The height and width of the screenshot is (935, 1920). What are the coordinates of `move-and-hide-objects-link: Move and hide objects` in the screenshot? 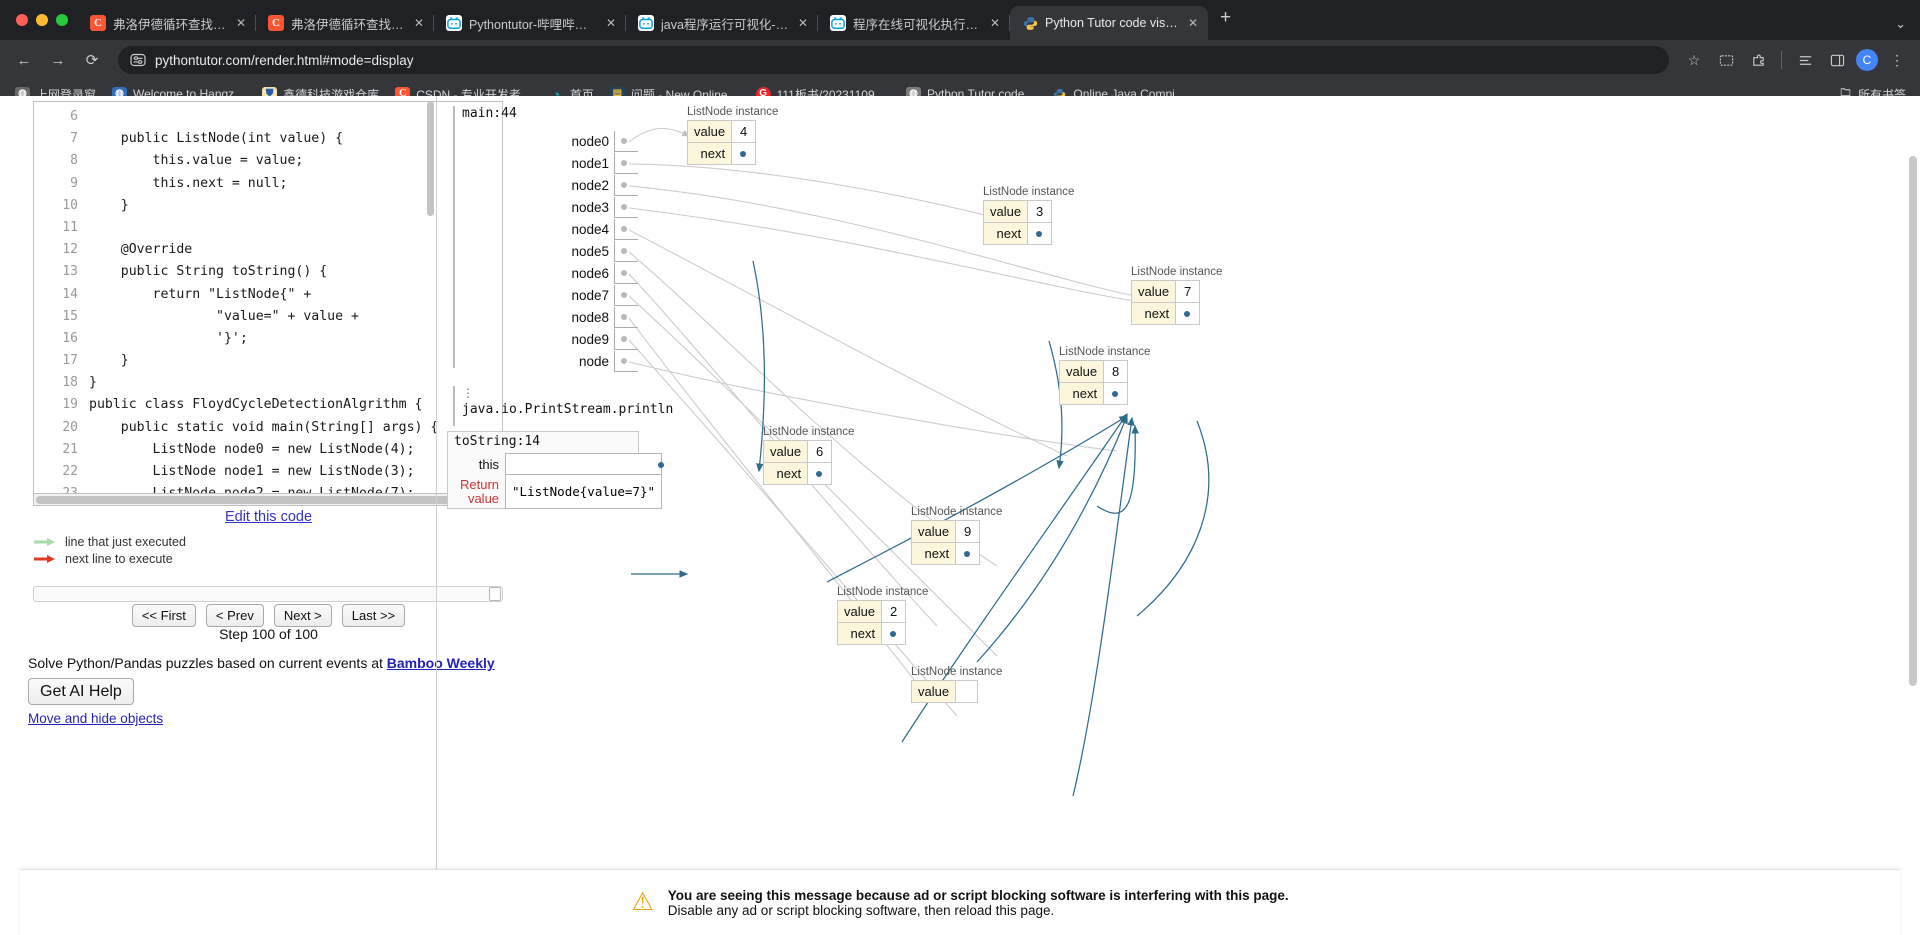 It's located at (95, 718).